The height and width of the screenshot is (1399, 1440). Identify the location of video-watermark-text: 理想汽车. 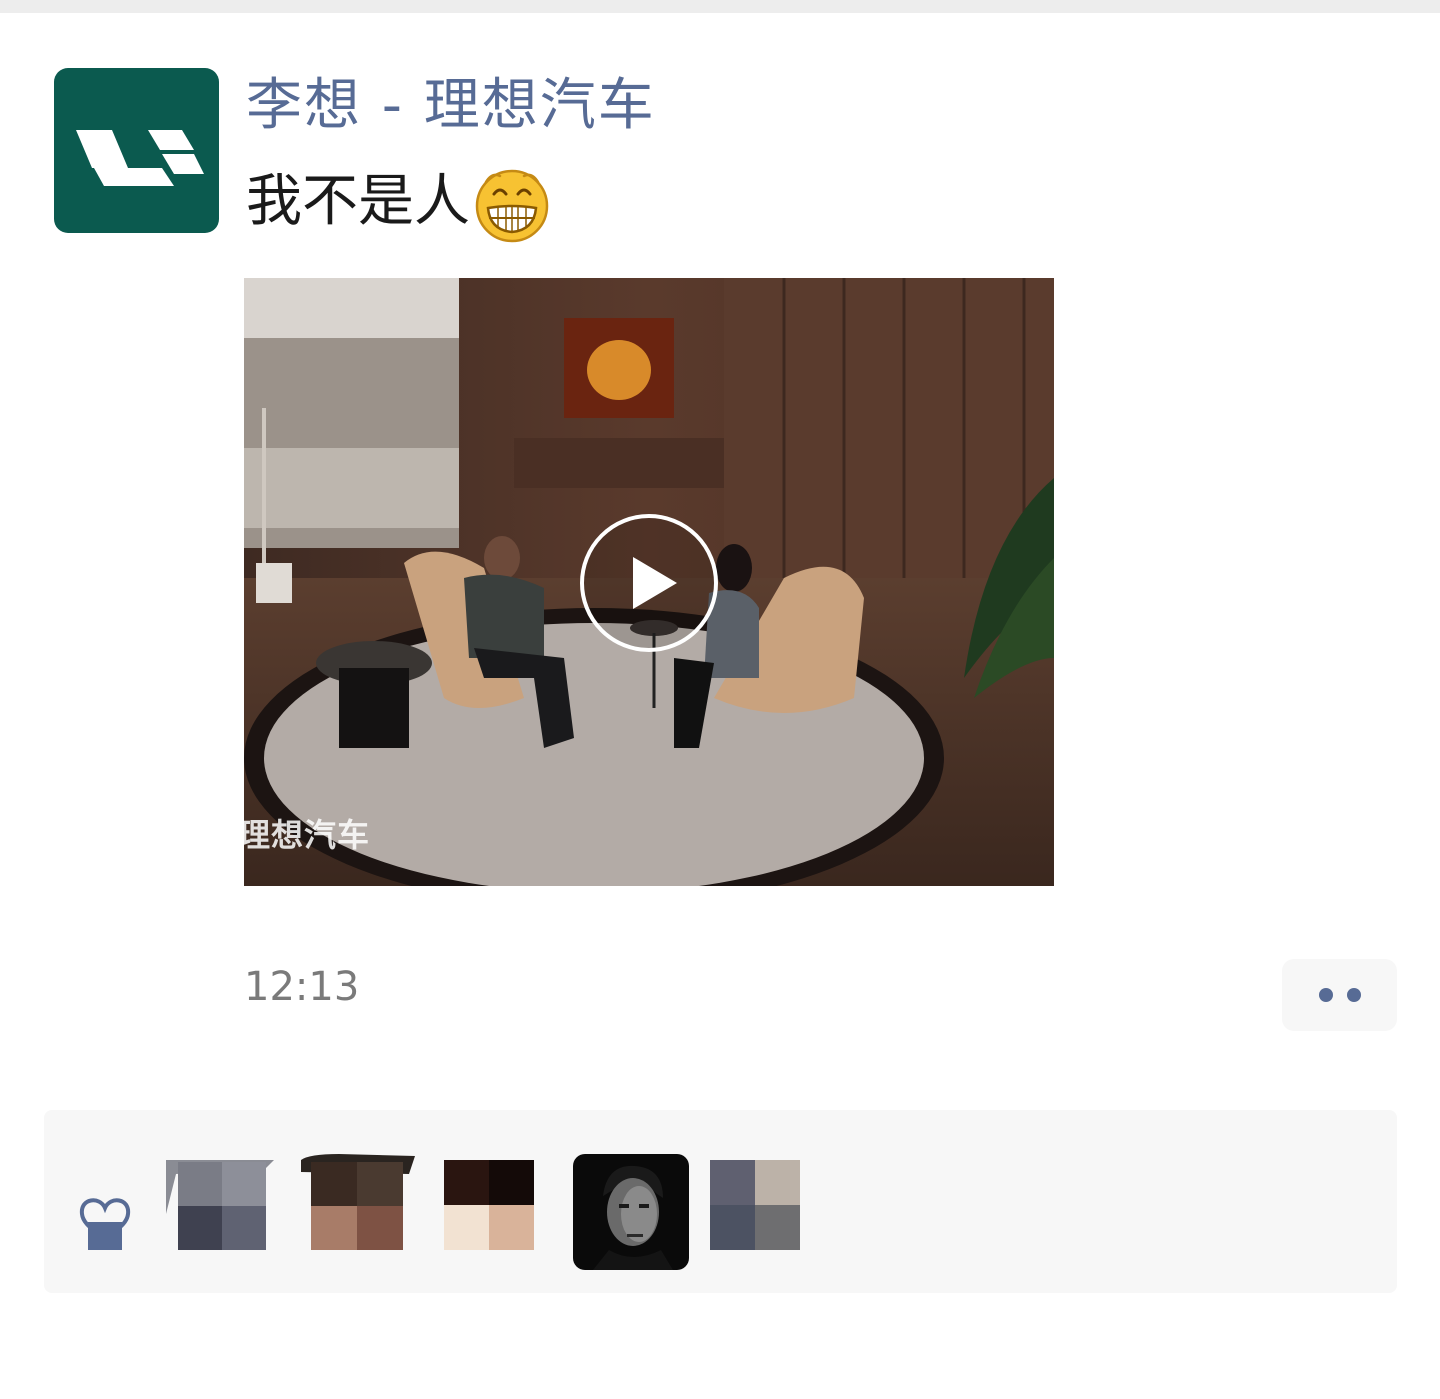
(307, 835).